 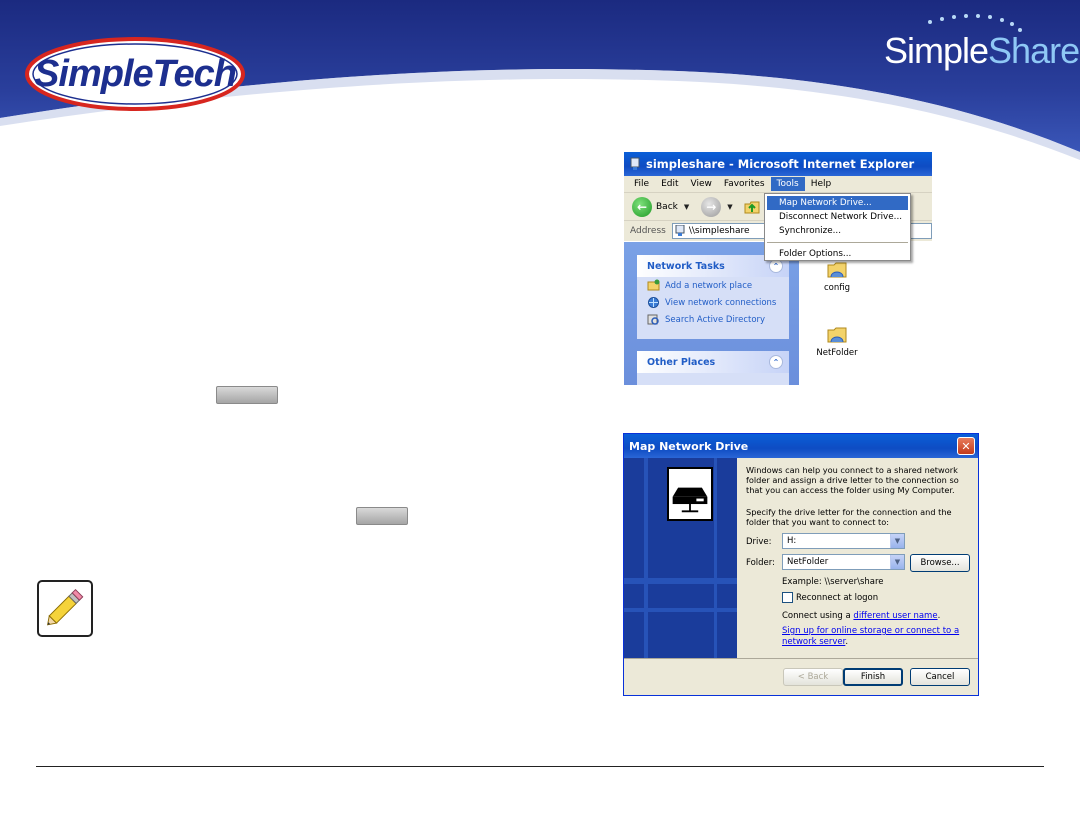 What do you see at coordinates (701, 184) in the screenshot?
I see `menu-view: View` at bounding box center [701, 184].